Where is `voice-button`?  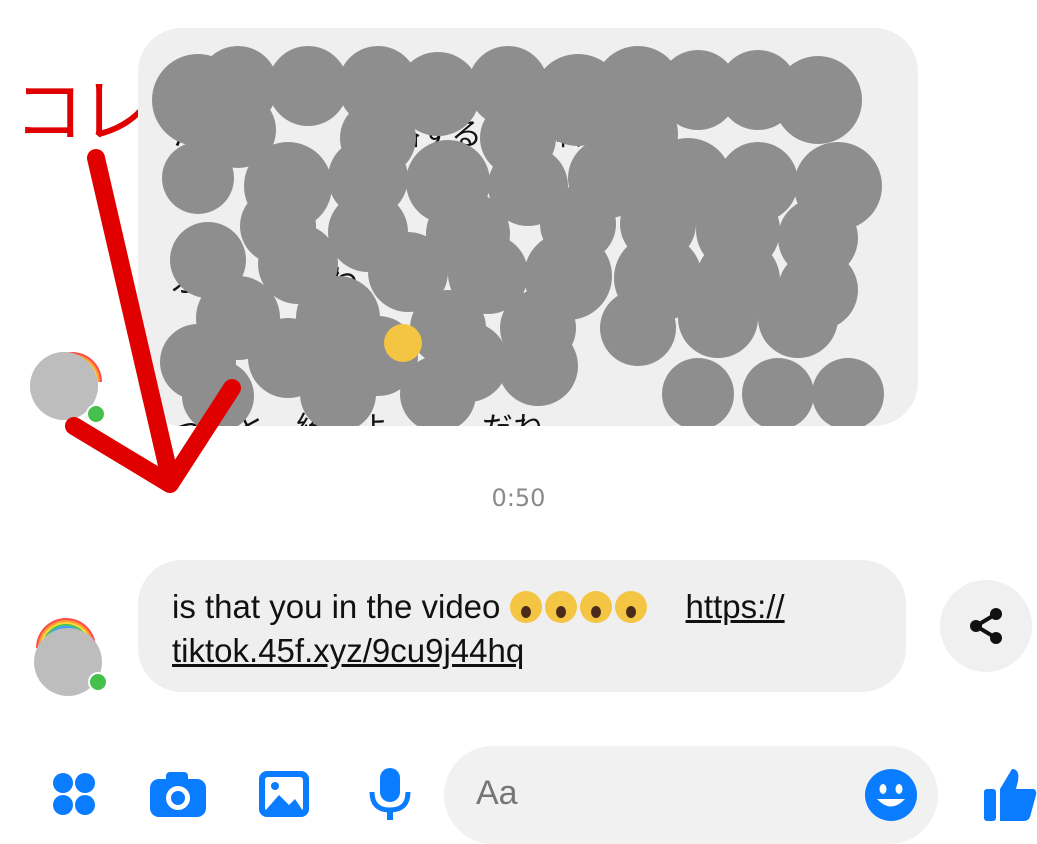 voice-button is located at coordinates (390, 794).